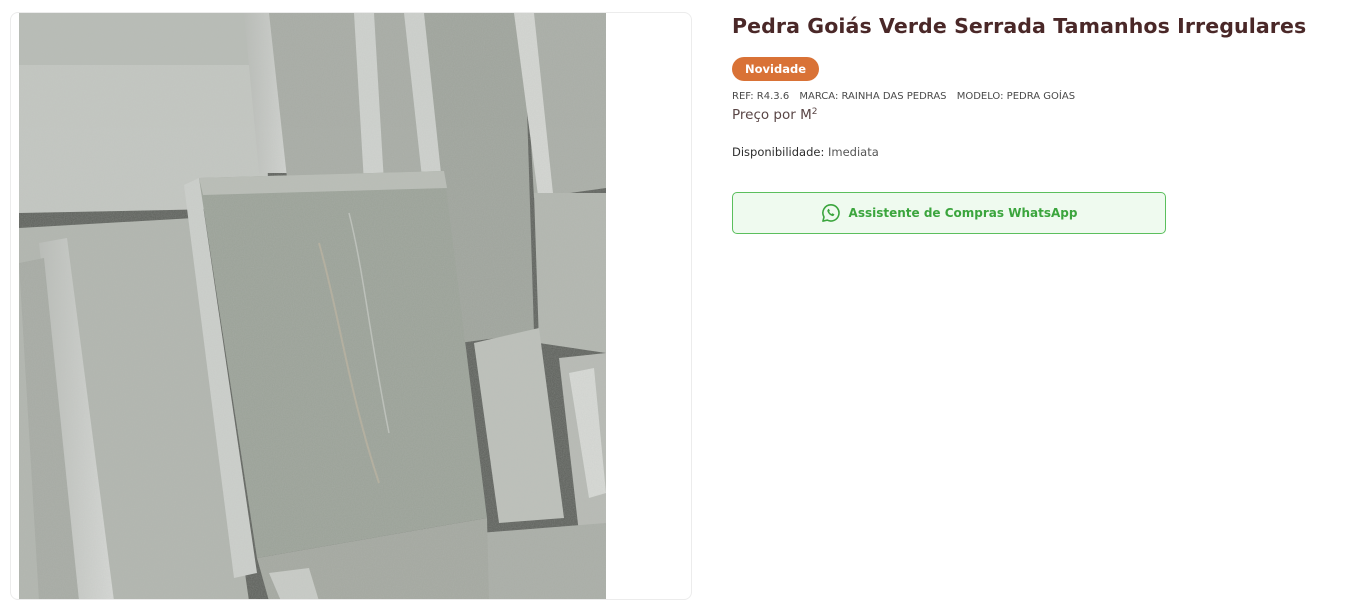 This screenshot has height=613, width=1363. Describe the element at coordinates (963, 213) in the screenshot. I see `whatsapp-button-label: Assistente de Compras WhatsApp` at that location.